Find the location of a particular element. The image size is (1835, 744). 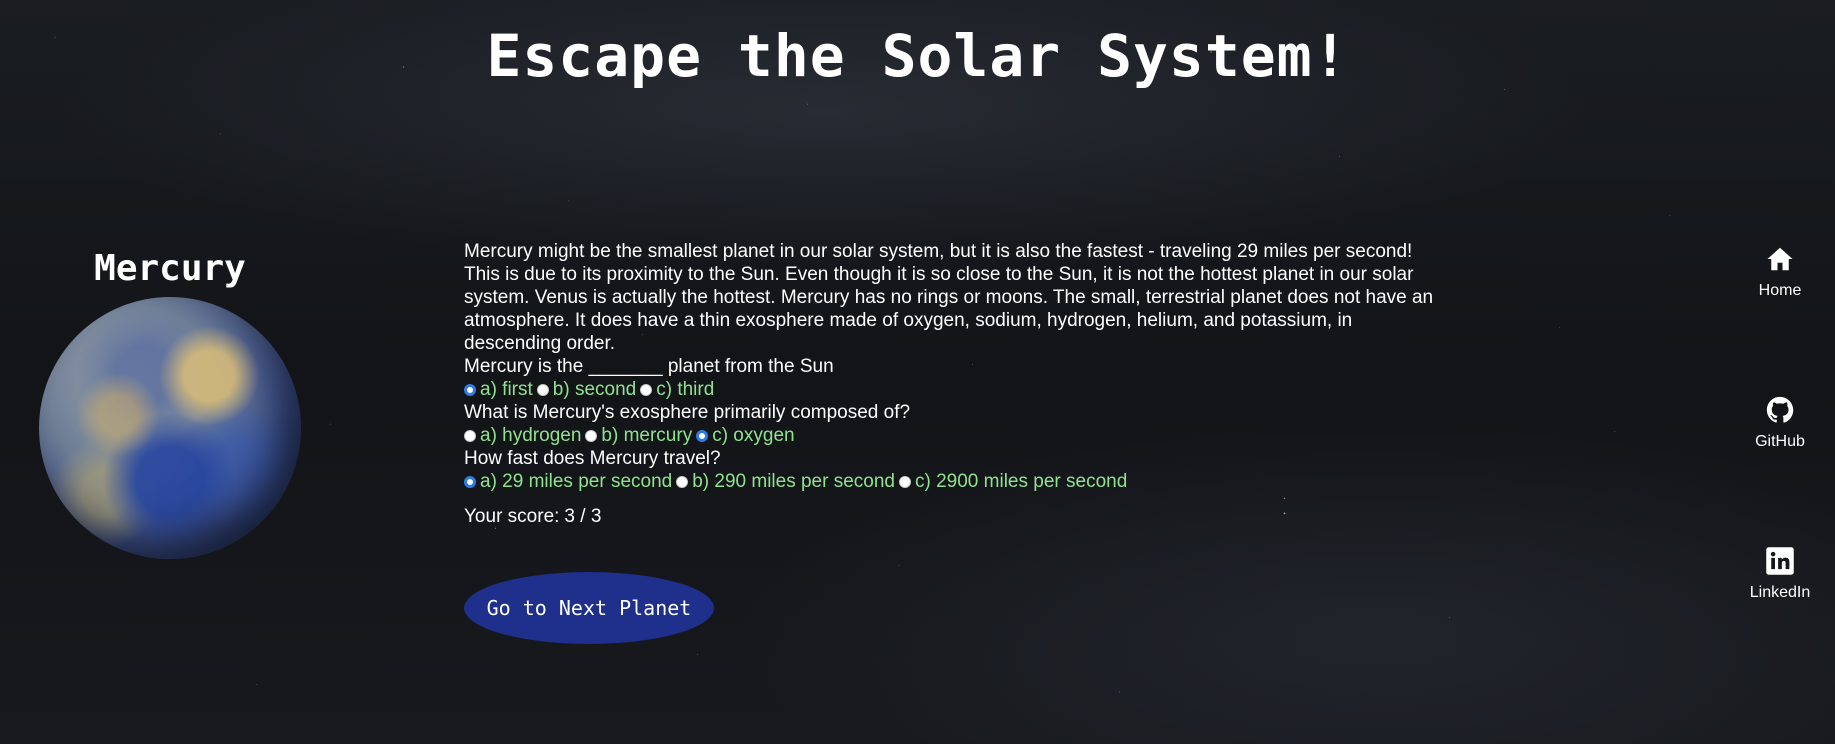

planet-panel: Mercury is located at coordinates (170, 403).